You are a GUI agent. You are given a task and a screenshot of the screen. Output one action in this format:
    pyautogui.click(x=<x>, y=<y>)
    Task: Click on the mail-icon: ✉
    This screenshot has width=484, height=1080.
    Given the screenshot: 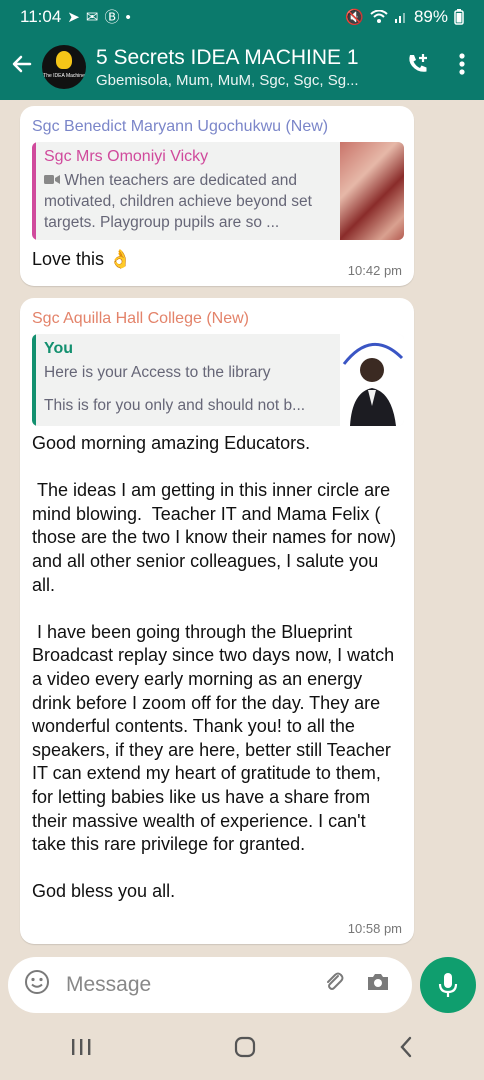 What is the action you would take?
    pyautogui.click(x=92, y=17)
    